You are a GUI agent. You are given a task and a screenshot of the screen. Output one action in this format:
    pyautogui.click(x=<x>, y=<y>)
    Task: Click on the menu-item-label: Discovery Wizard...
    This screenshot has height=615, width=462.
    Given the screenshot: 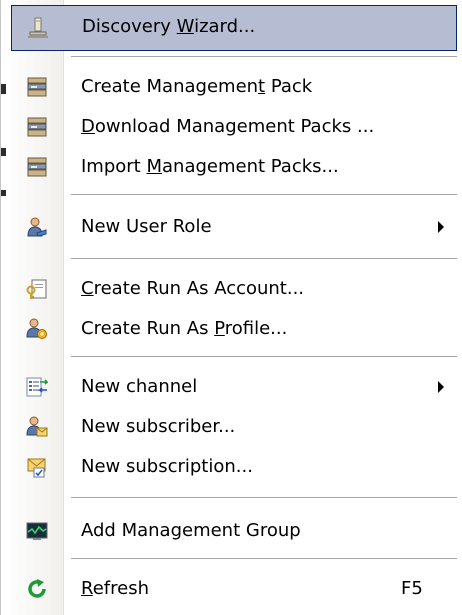 What is the action you would take?
    pyautogui.click(x=169, y=26)
    